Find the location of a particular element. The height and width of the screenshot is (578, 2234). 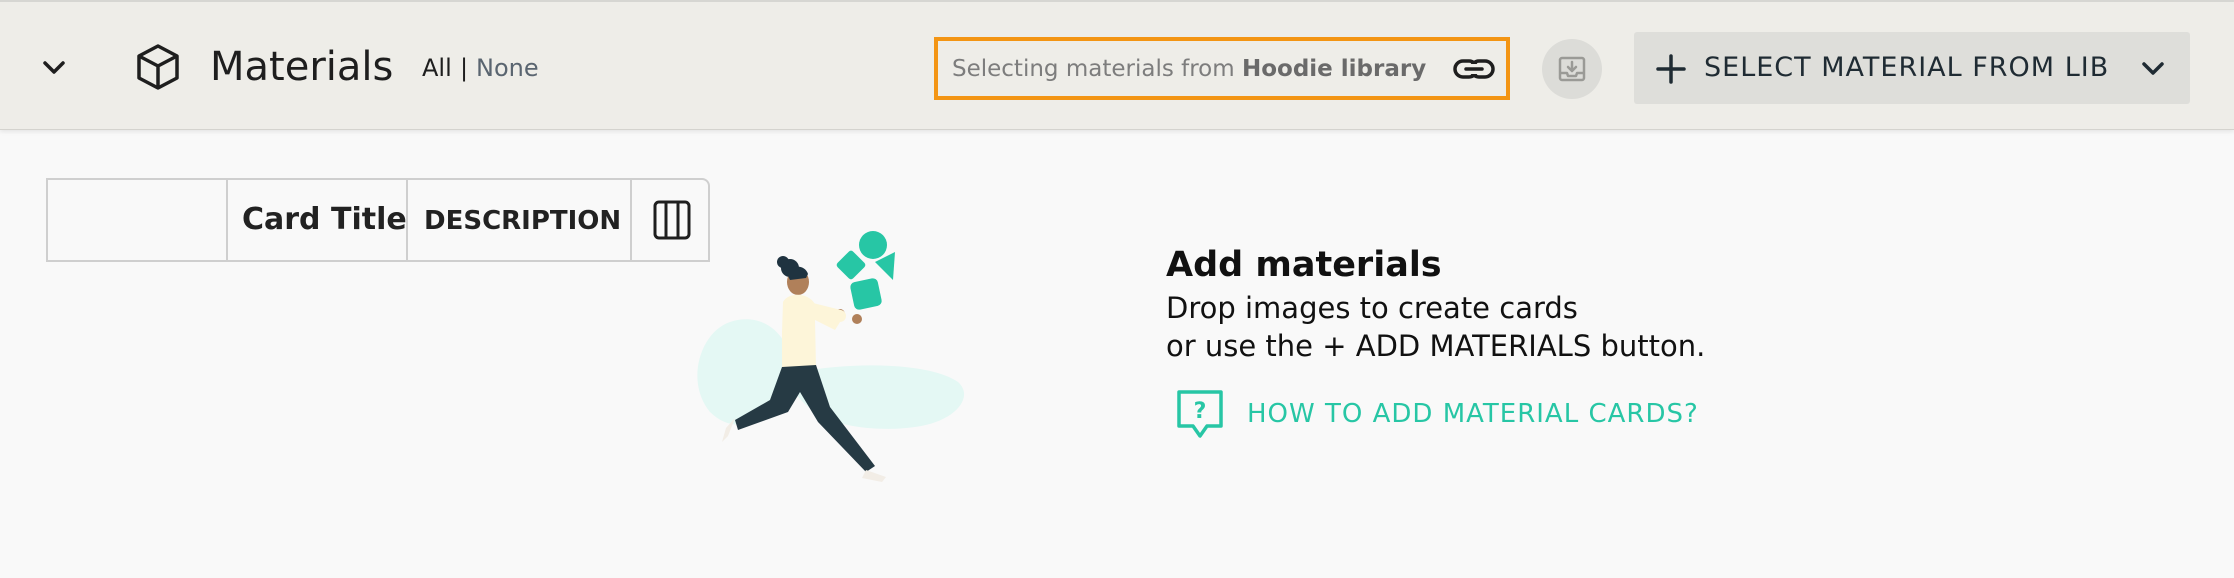

plus-icon is located at coordinates (1671, 69).